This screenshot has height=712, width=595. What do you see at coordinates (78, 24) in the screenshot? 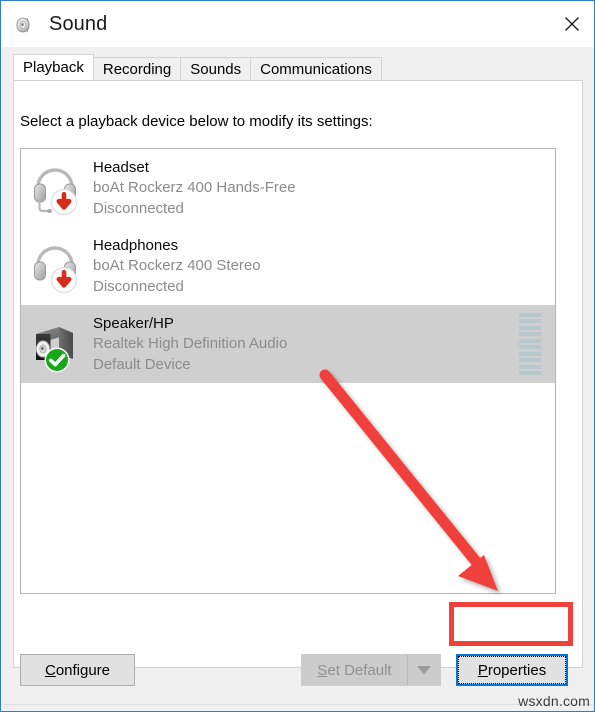
I see `window-title: Sound` at bounding box center [78, 24].